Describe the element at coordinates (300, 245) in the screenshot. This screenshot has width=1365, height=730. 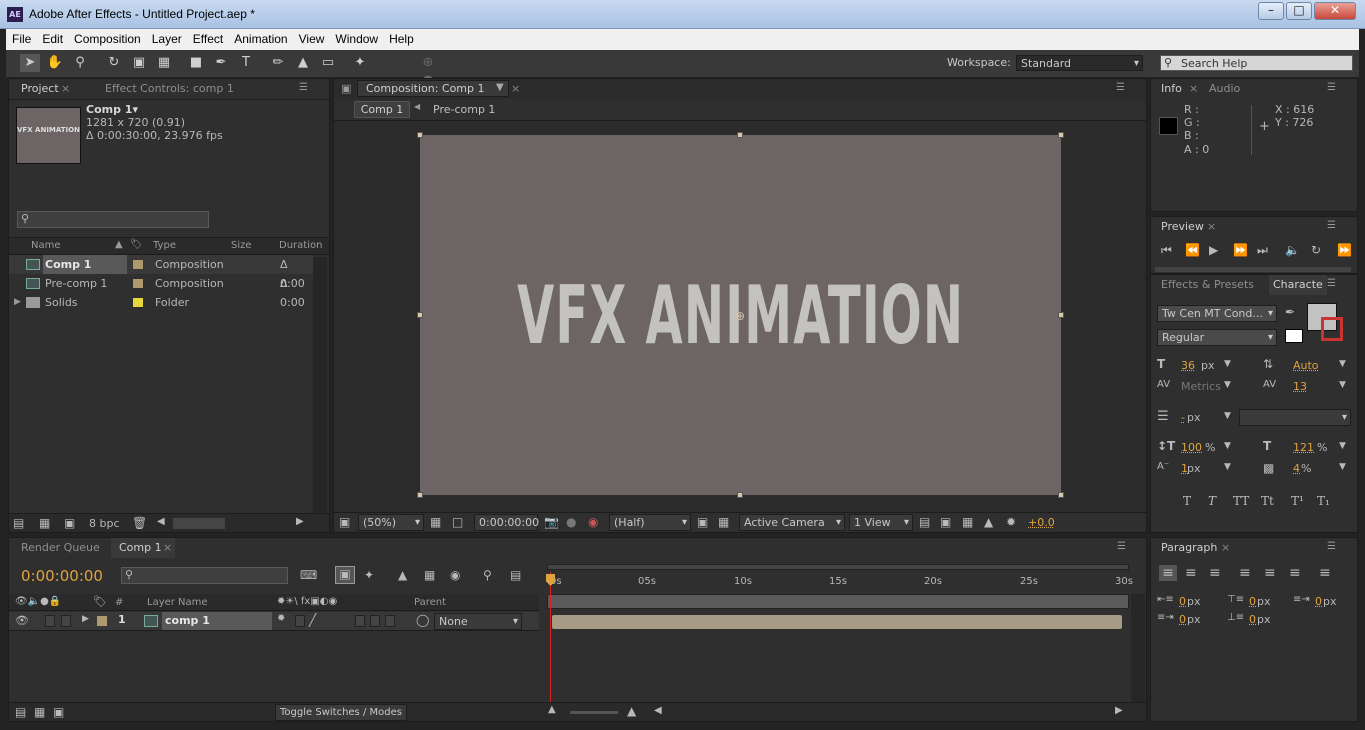
I see `col-duration: Duration` at that location.